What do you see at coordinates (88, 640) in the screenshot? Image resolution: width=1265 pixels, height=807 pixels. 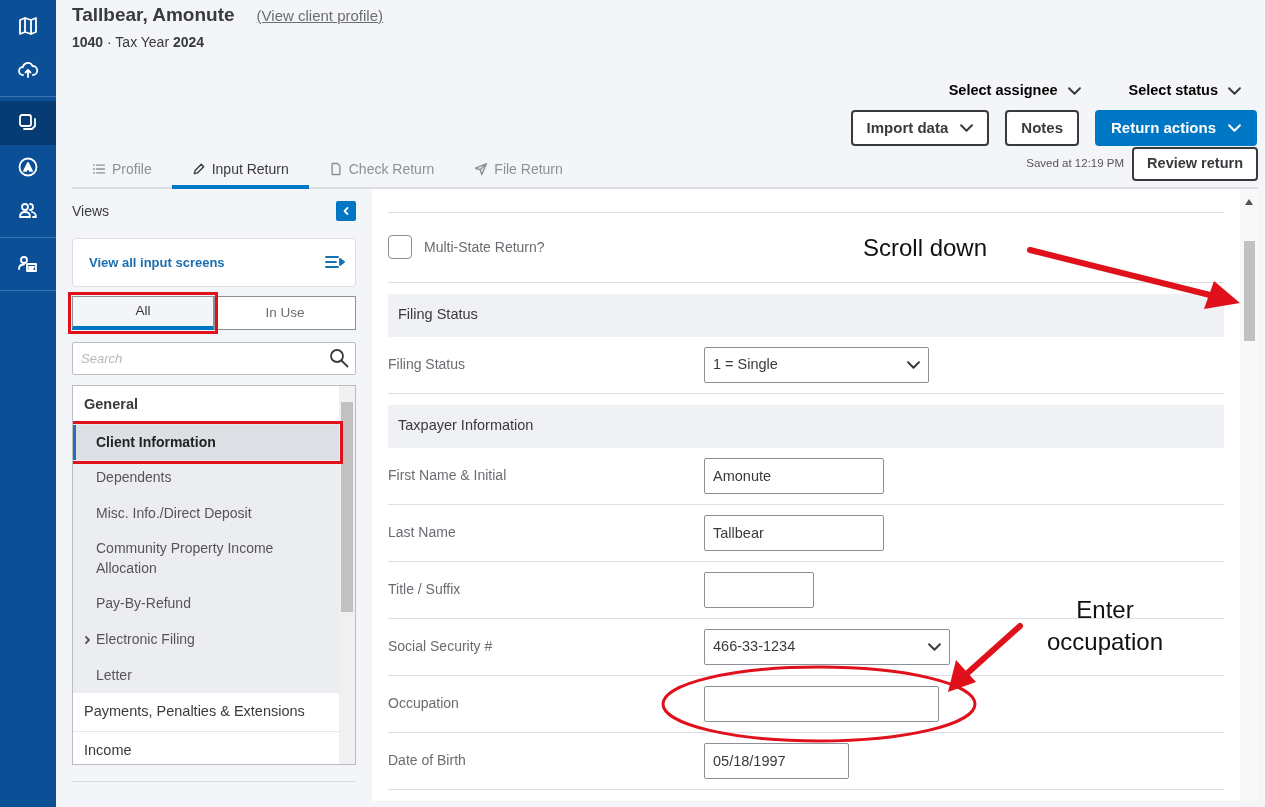 I see `chevron-right-icon` at bounding box center [88, 640].